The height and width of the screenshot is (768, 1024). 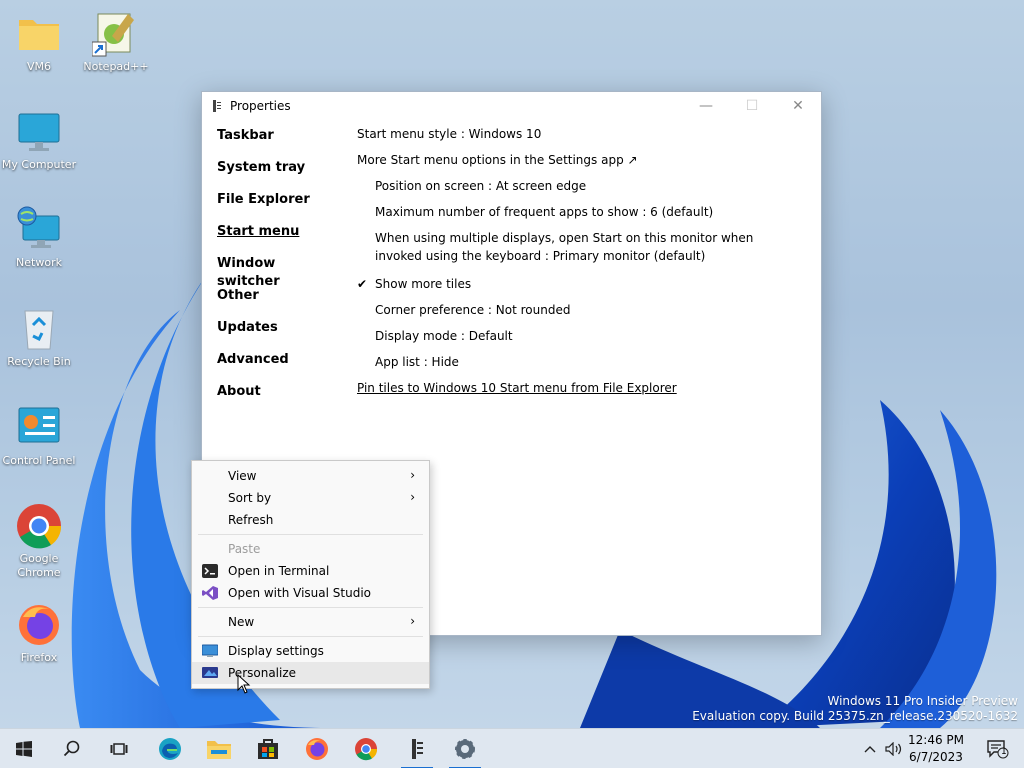 I want to click on menu-item-open-with-visual-studio: Open with Visual Studio, so click(x=310, y=593).